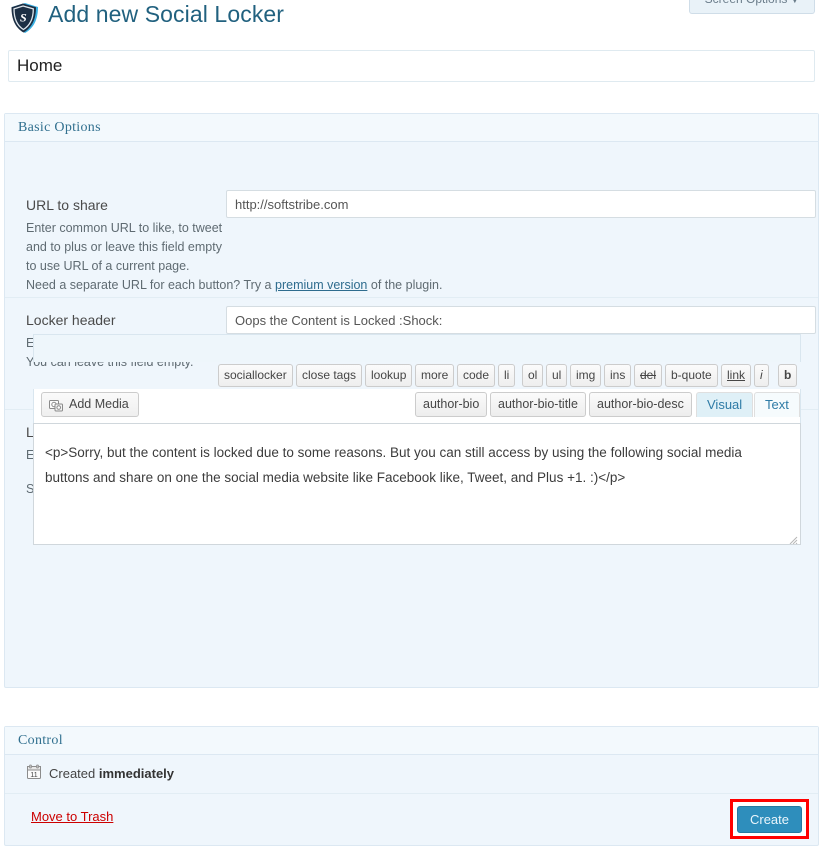 This screenshot has height=858, width=823. What do you see at coordinates (71, 320) in the screenshot?
I see `locker-header-label: Locker header` at bounding box center [71, 320].